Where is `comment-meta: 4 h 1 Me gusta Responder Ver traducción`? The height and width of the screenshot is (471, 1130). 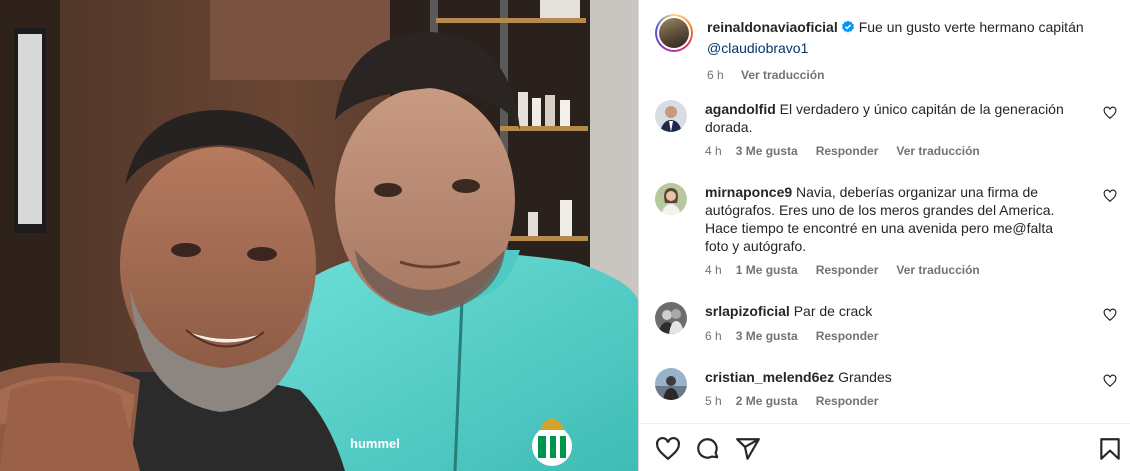
comment-meta: 4 h 1 Me gusta Responder Ver traducción is located at coordinates (842, 270).